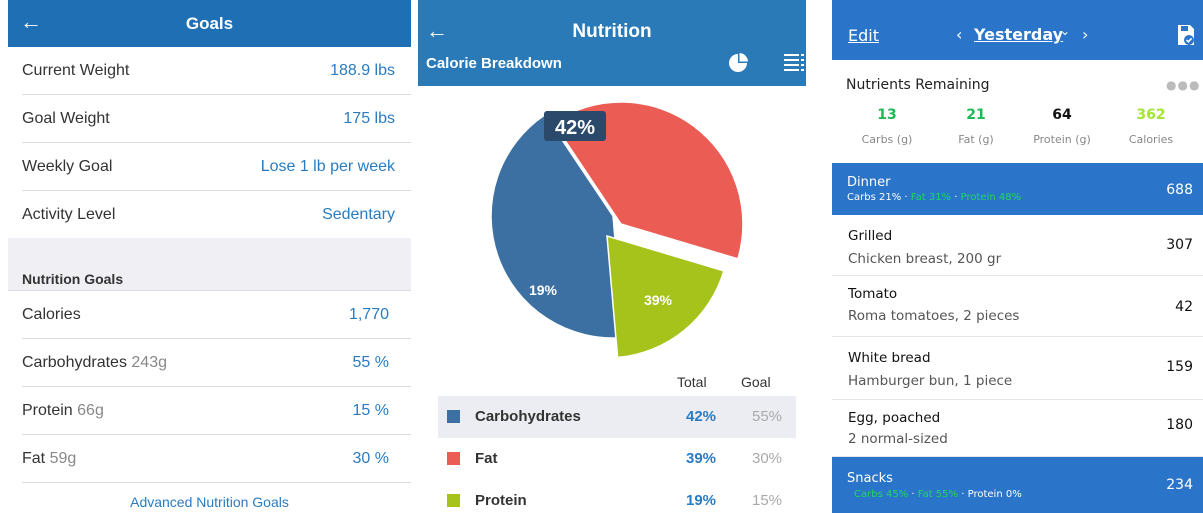 Image resolution: width=1203 pixels, height=513 pixels. Describe the element at coordinates (1186, 35) in the screenshot. I see `save-check-icon` at that location.